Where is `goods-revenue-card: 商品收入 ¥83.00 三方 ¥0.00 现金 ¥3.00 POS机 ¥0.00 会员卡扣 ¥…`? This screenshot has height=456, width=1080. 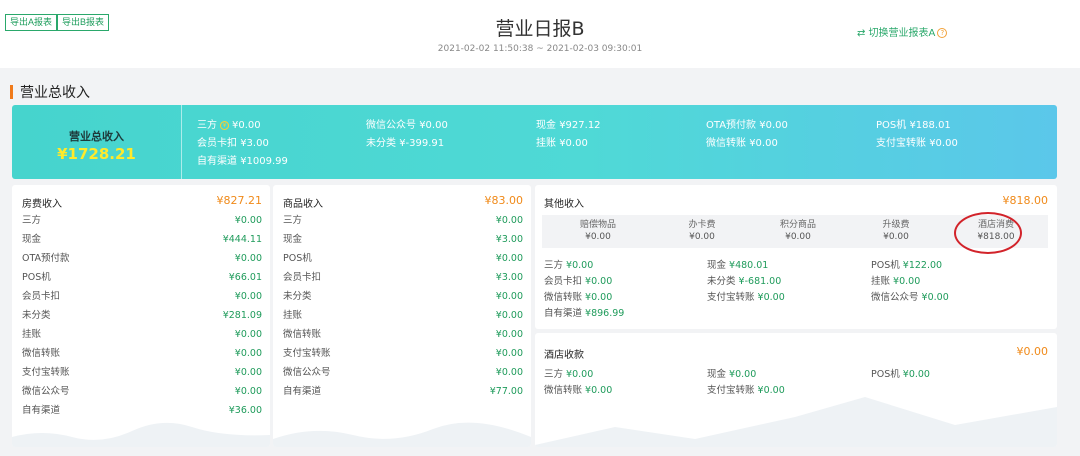 goods-revenue-card: 商品收入 ¥83.00 三方 ¥0.00 现金 ¥3.00 POS机 ¥0.00 会员卡扣 ¥… is located at coordinates (402, 316).